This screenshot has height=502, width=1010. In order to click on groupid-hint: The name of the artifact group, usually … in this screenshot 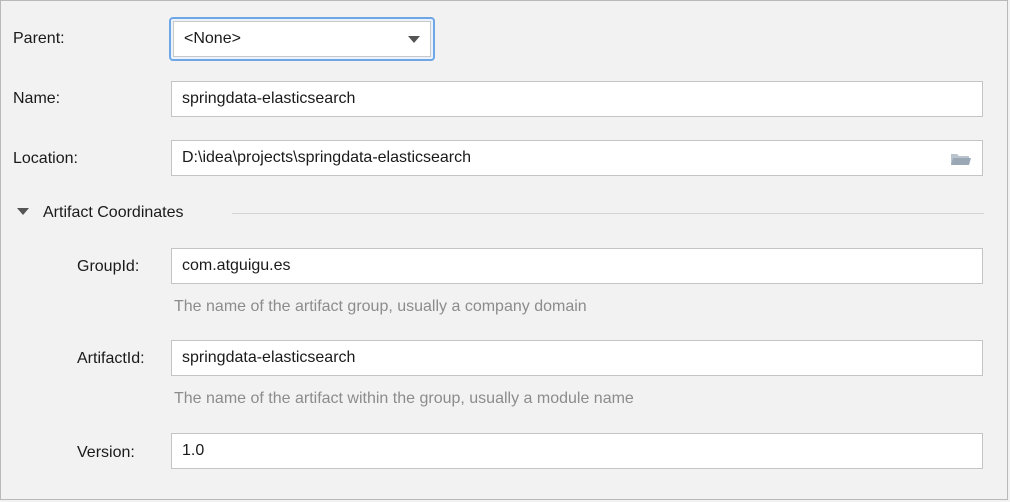, I will do `click(380, 306)`.